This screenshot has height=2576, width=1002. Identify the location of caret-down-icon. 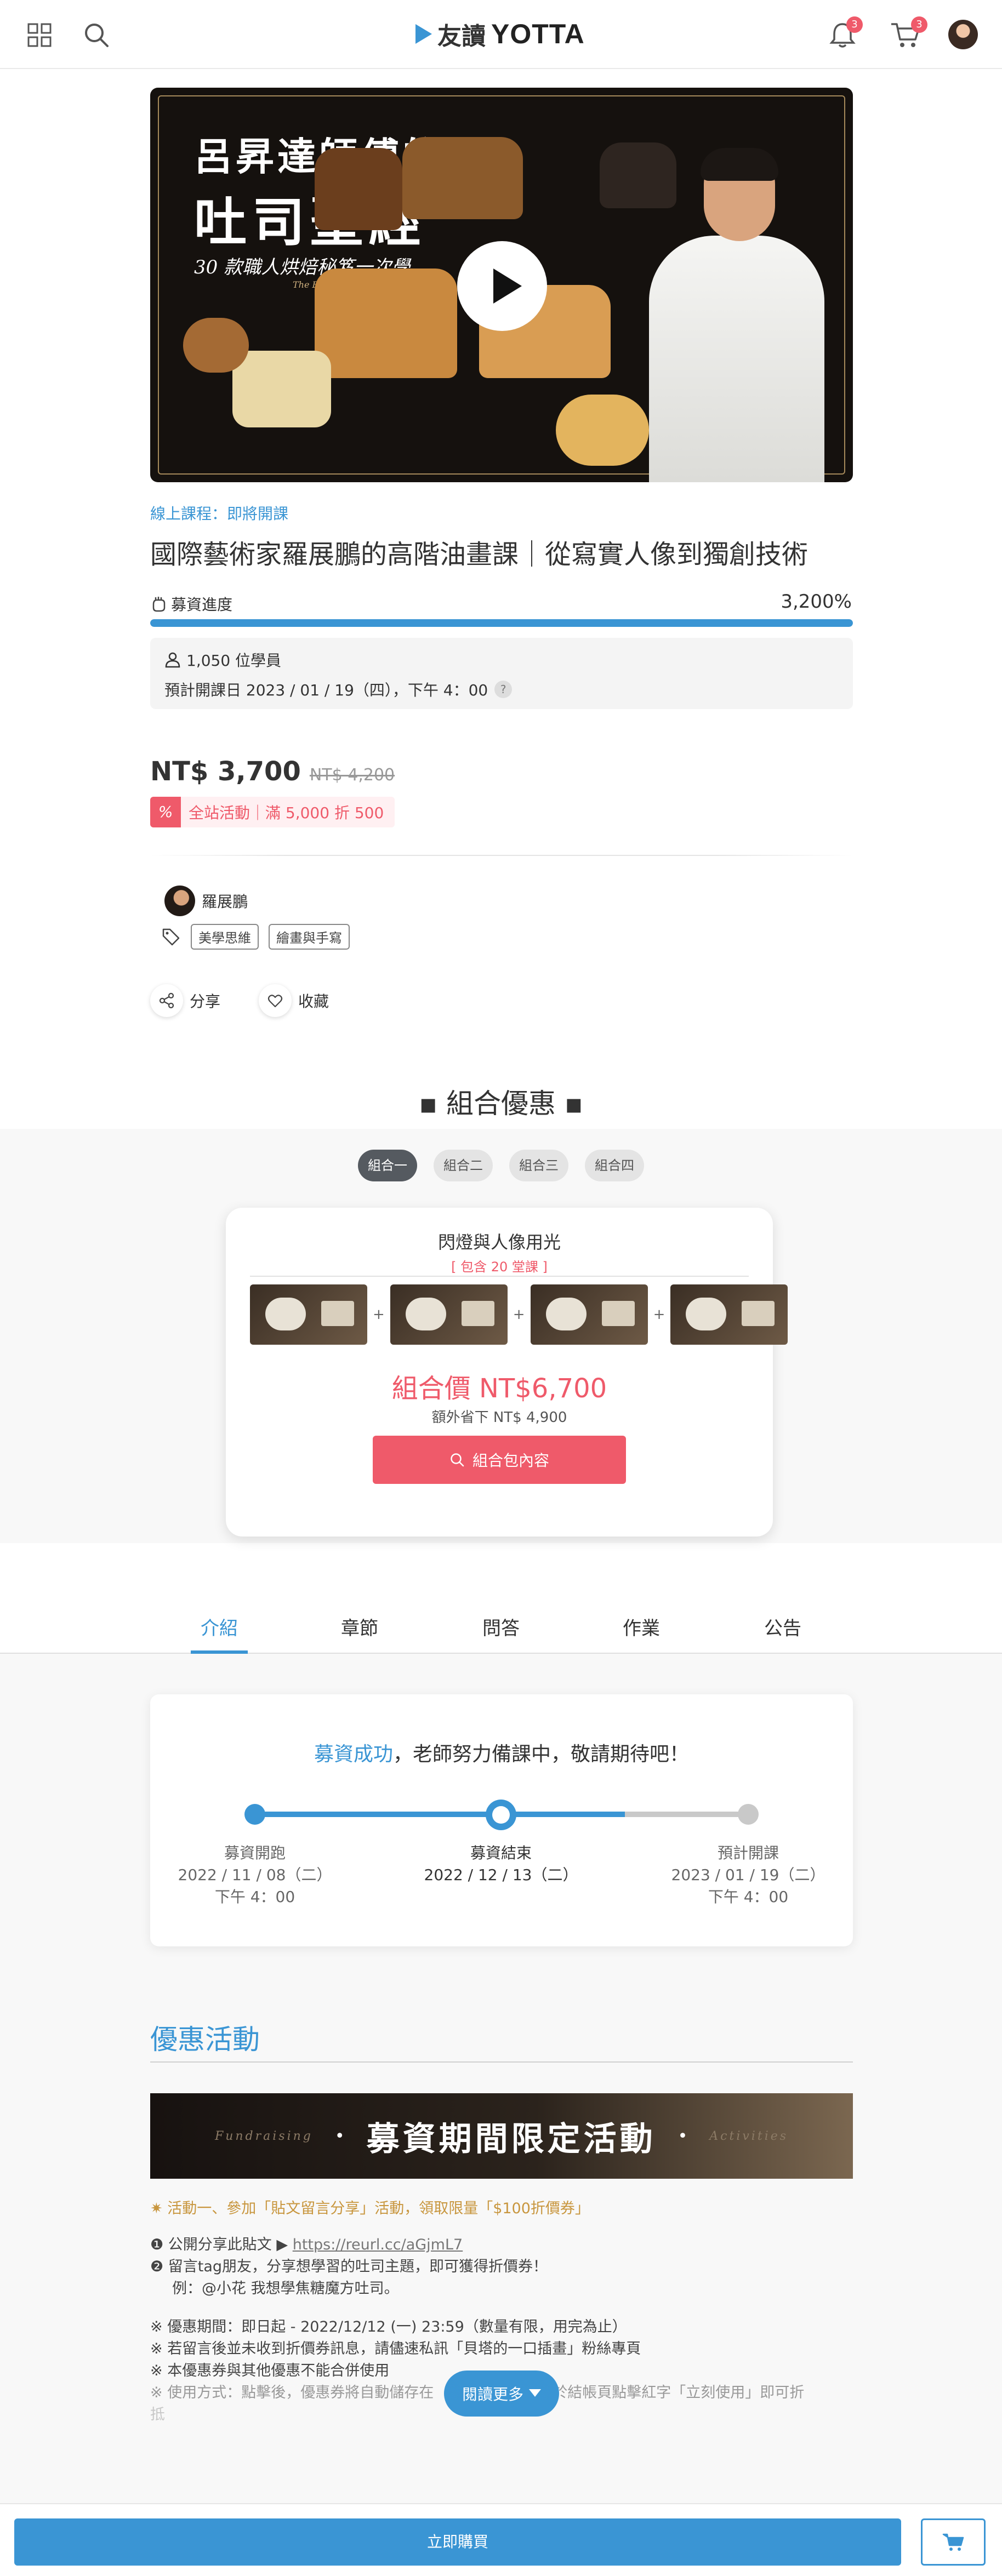
(535, 2393).